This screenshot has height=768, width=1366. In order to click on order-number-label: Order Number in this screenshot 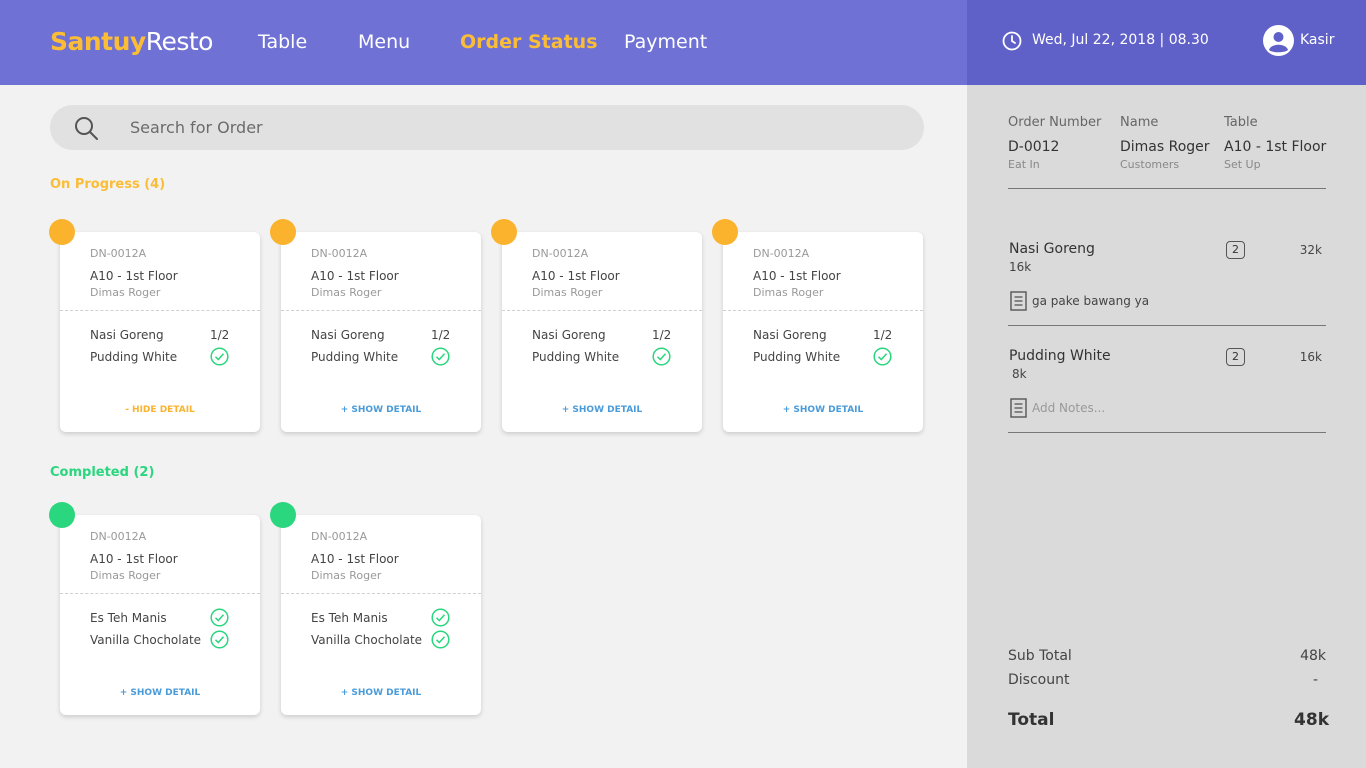, I will do `click(1055, 122)`.